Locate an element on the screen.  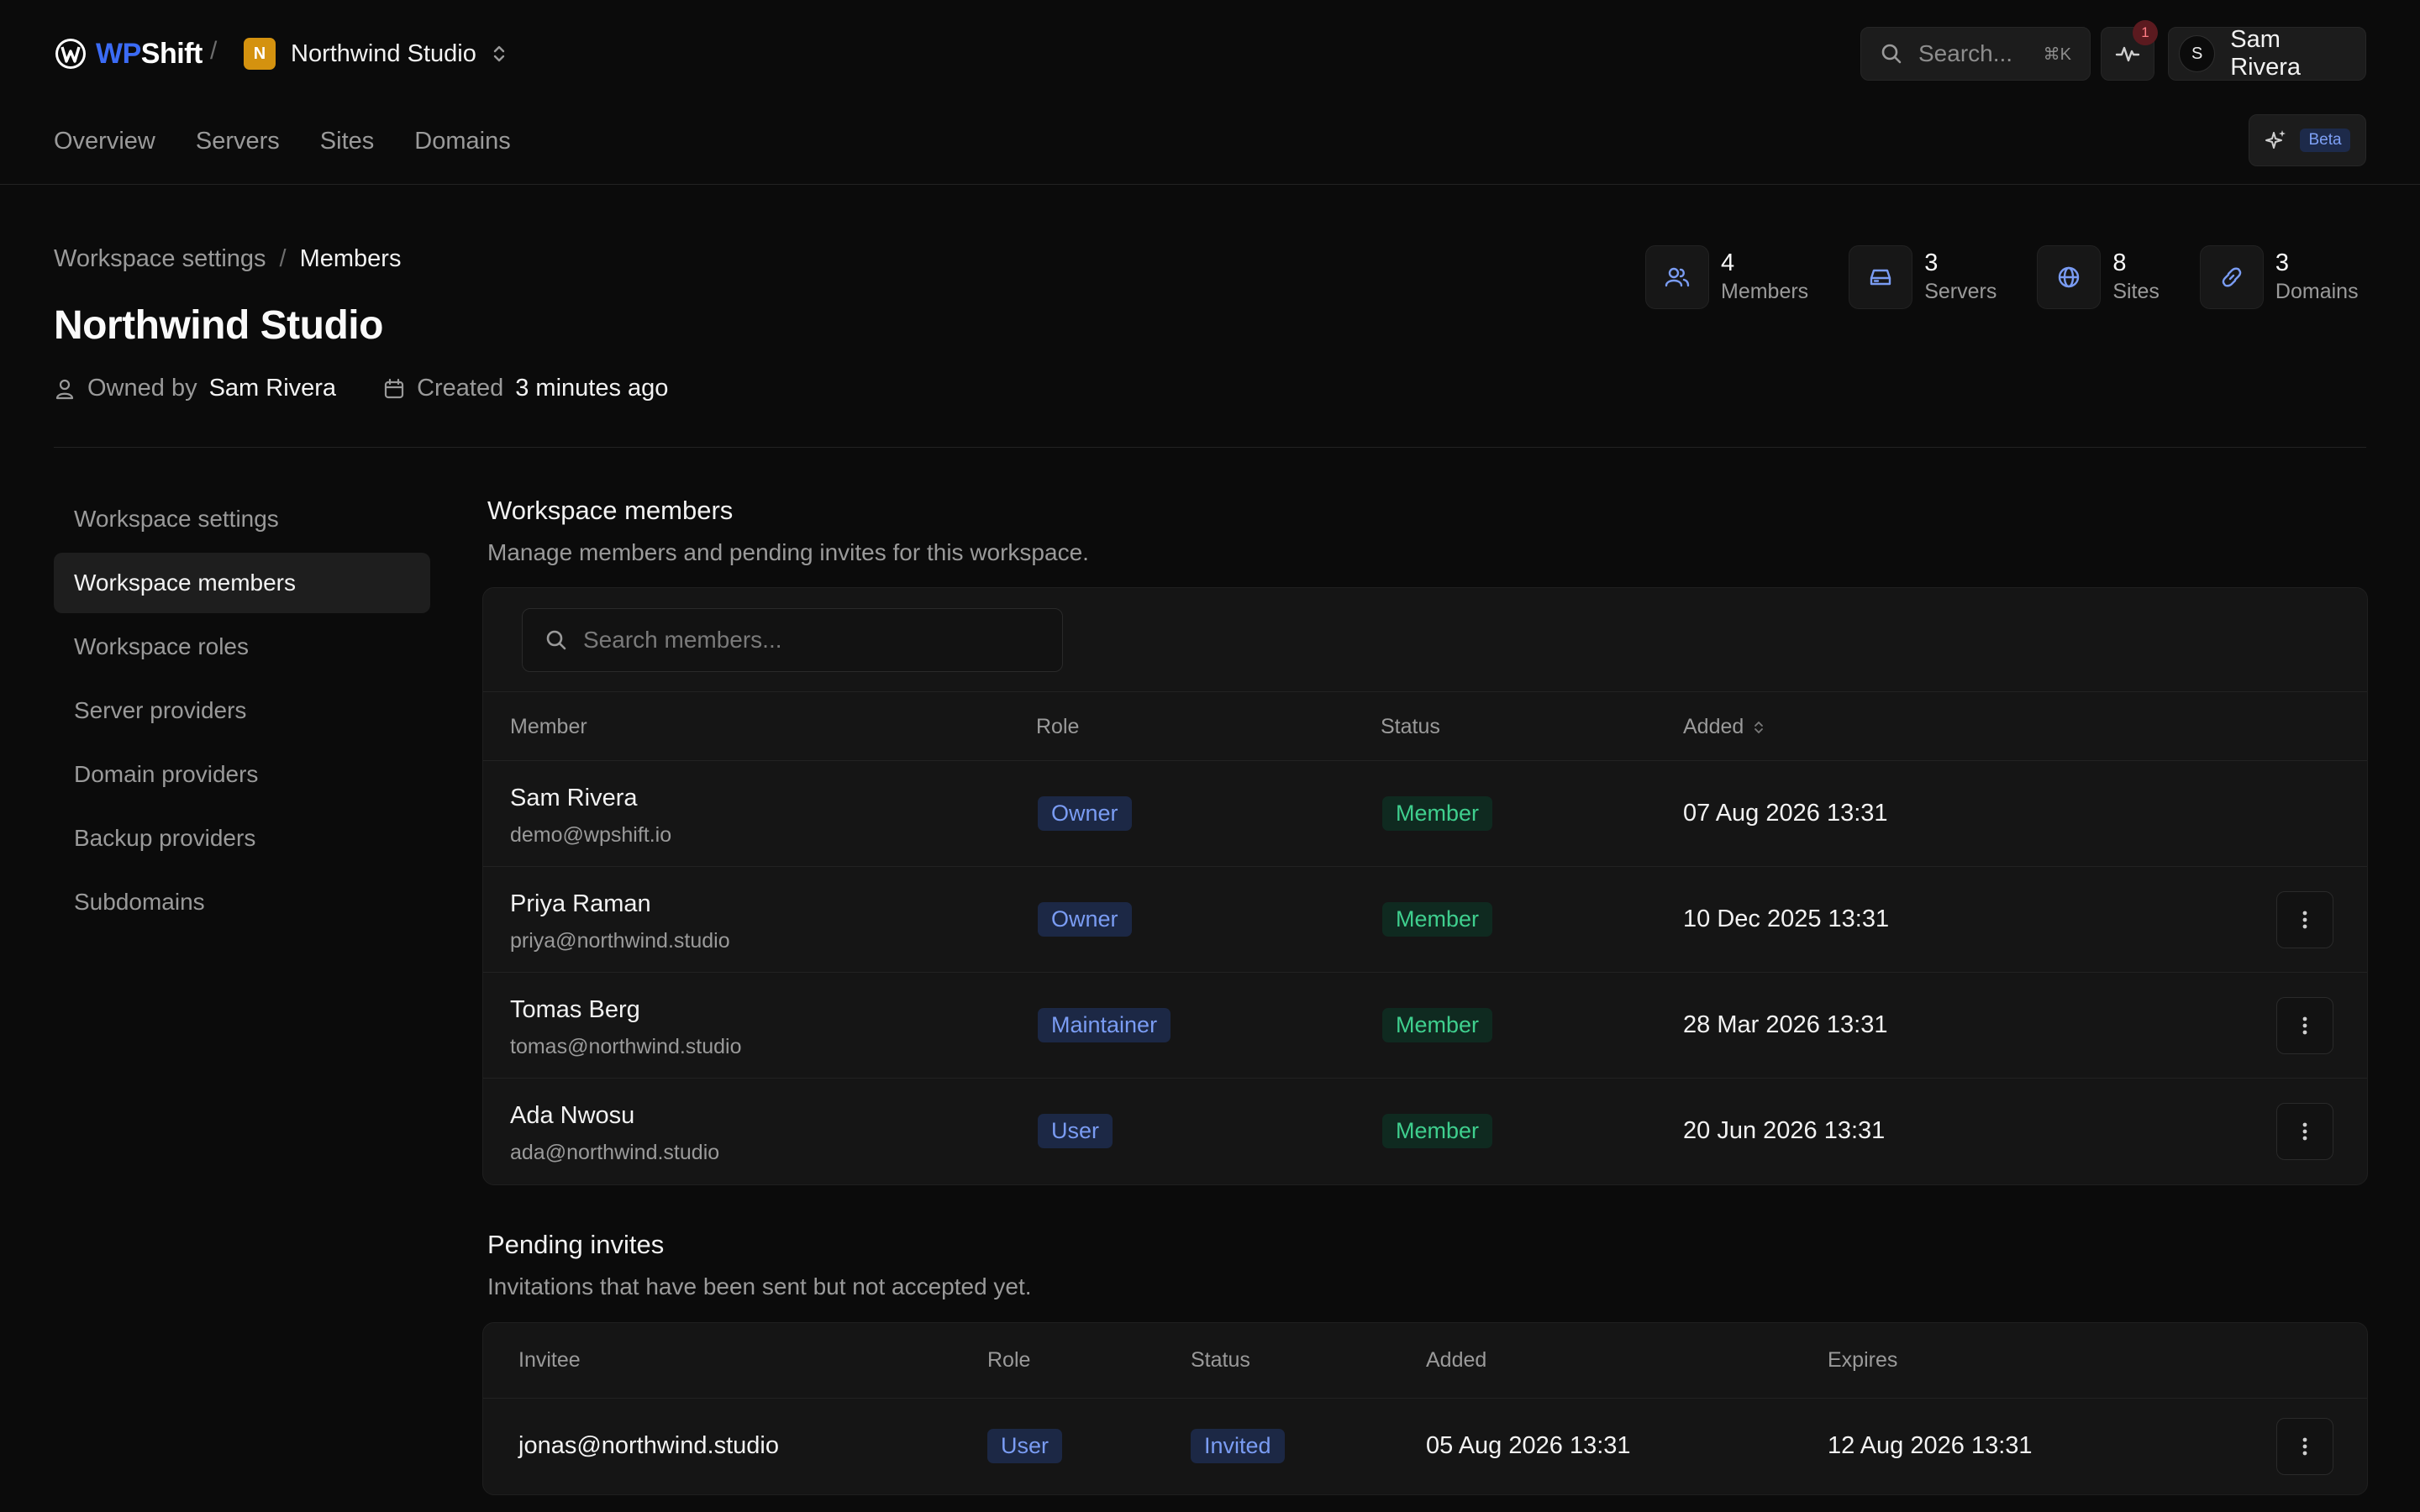
ai-assistant-button: Beta is located at coordinates (2307, 140).